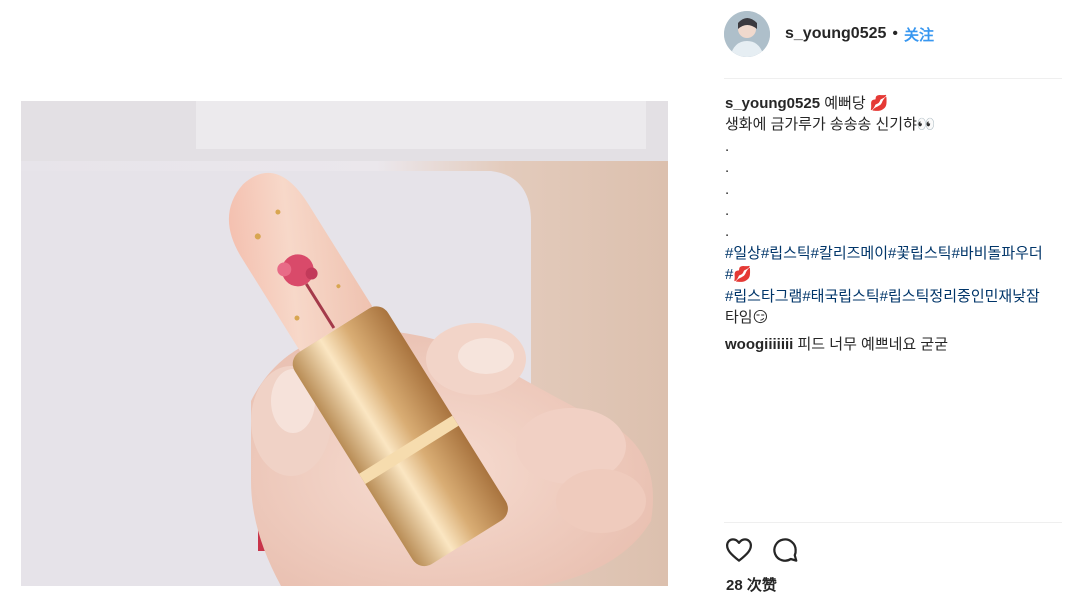  Describe the element at coordinates (856, 103) in the screenshot. I see `caption-first-line: 예뻐당 💋` at that location.